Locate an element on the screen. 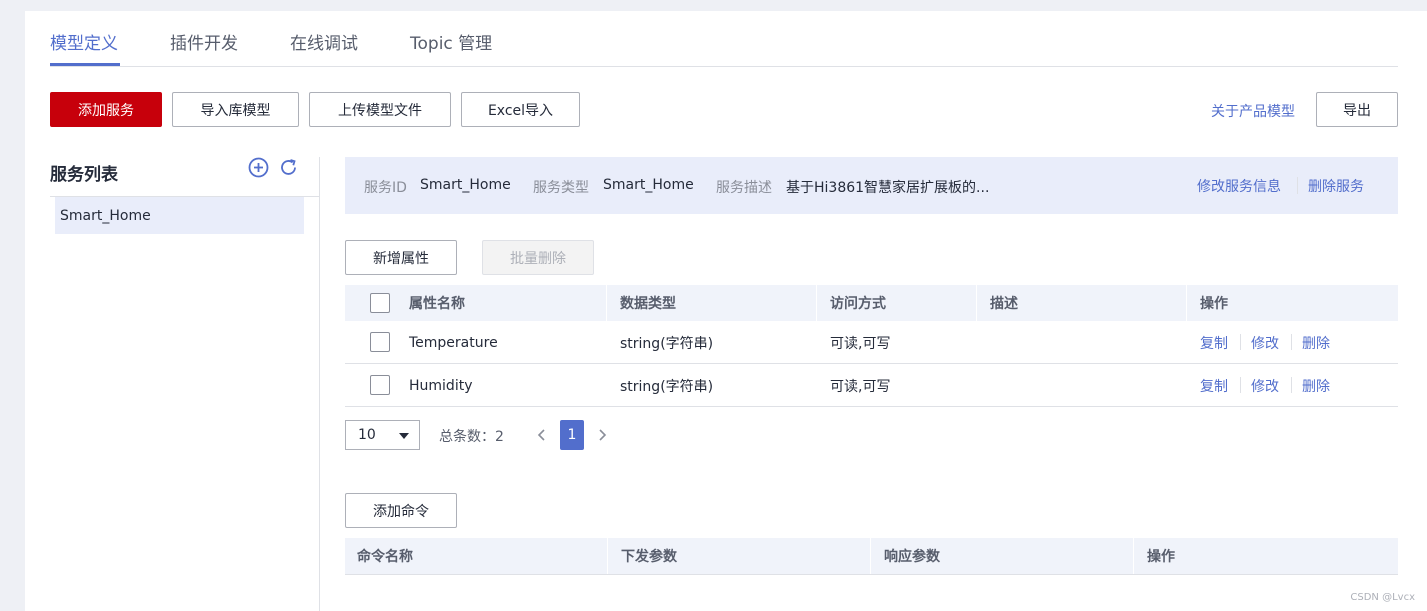  page-size-select: 10 is located at coordinates (382, 435).